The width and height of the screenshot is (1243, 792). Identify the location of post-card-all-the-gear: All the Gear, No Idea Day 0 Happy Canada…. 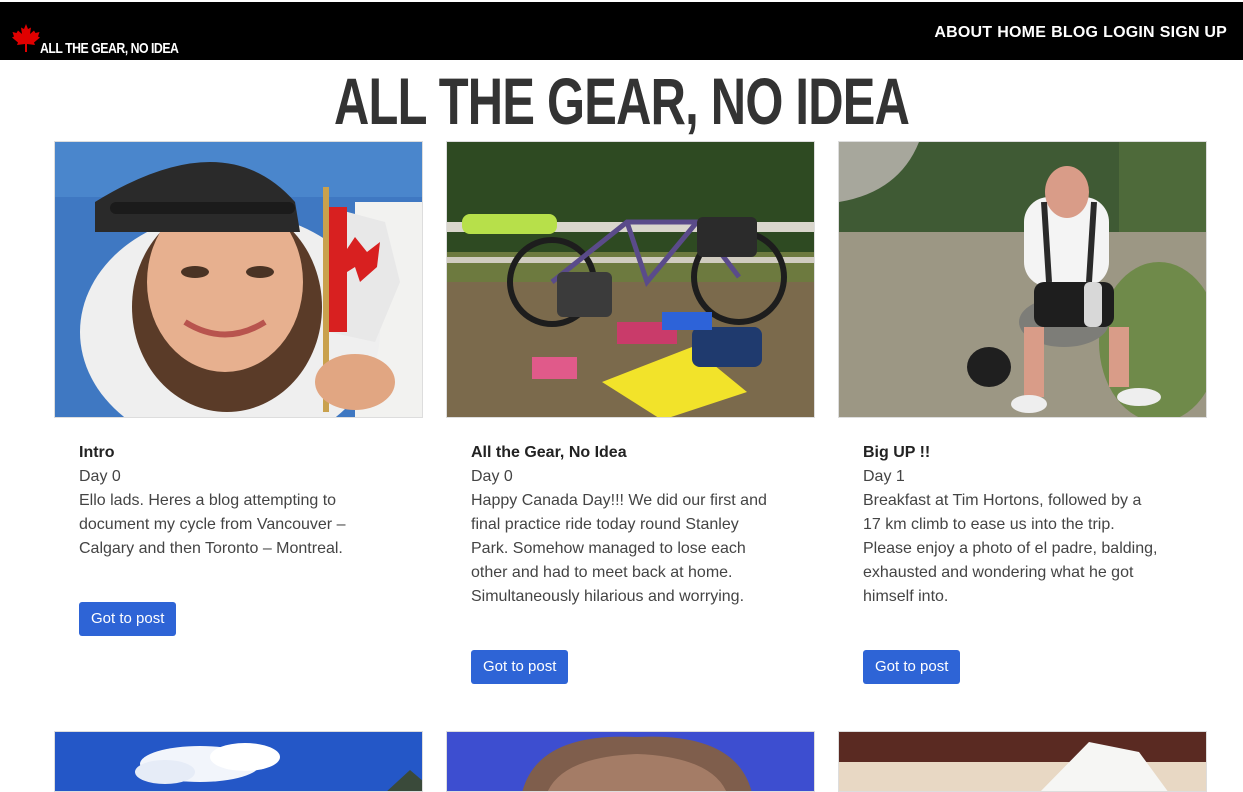
(621, 525).